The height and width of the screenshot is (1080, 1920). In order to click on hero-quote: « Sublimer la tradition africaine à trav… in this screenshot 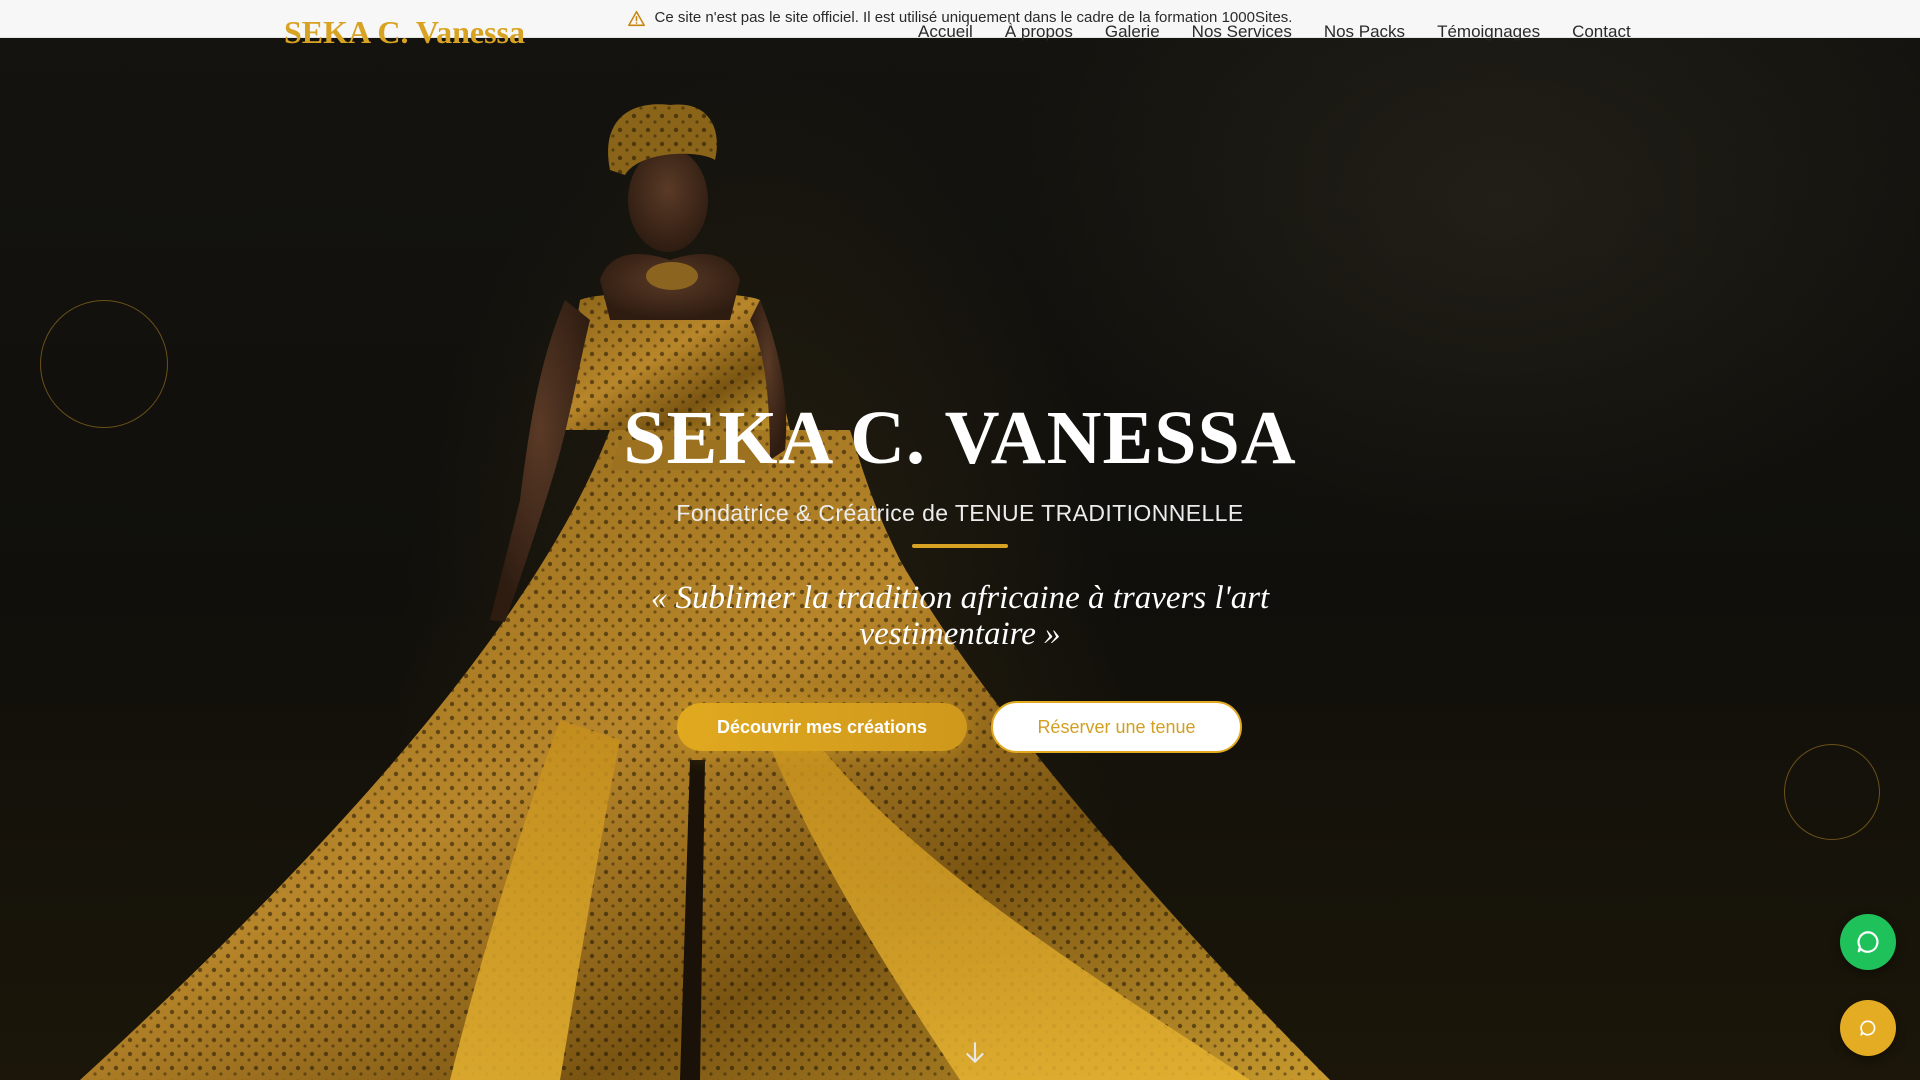, I will do `click(960, 616)`.